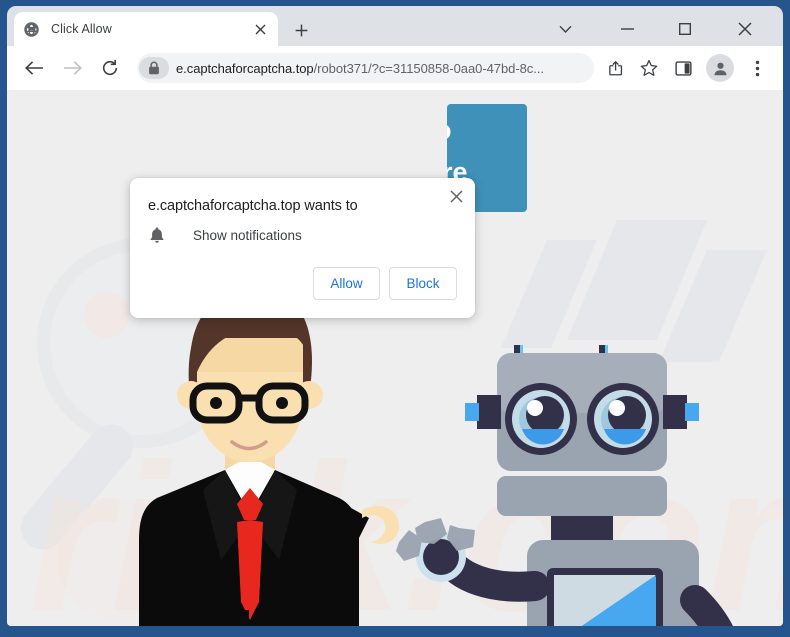 The width and height of the screenshot is (790, 637). I want to click on maximize-window-button, so click(685, 29).